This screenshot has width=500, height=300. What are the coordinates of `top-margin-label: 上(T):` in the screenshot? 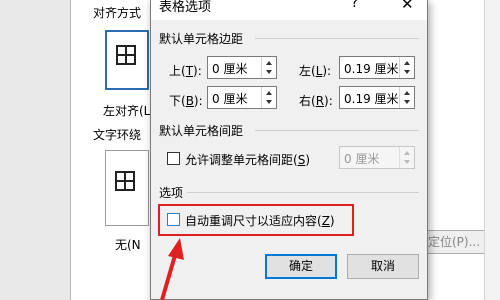 It's located at (185, 71).